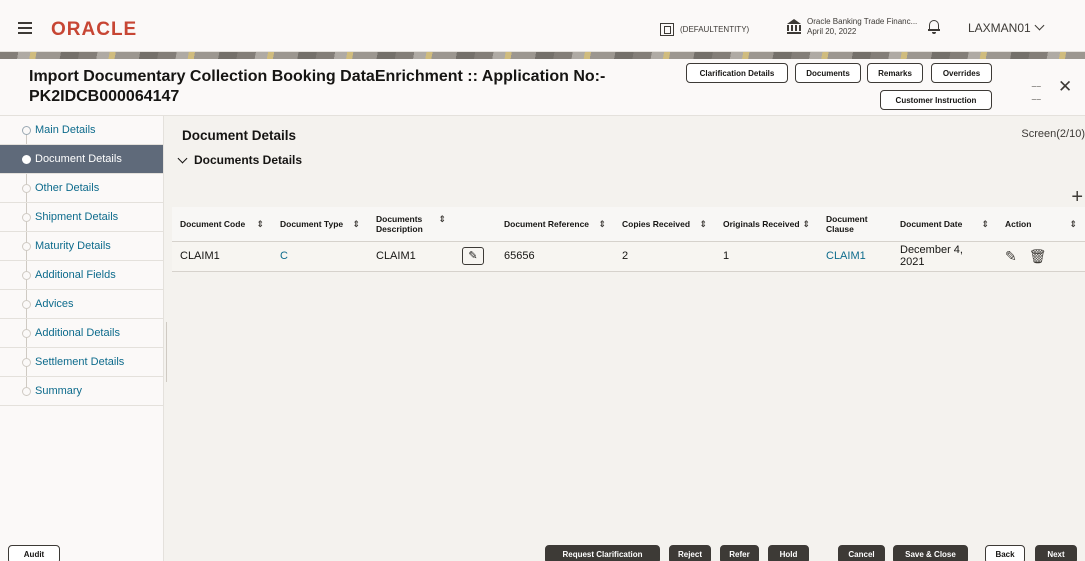 This screenshot has width=1085, height=561. I want to click on sidebar-item-document-details: Document Details, so click(81, 159).